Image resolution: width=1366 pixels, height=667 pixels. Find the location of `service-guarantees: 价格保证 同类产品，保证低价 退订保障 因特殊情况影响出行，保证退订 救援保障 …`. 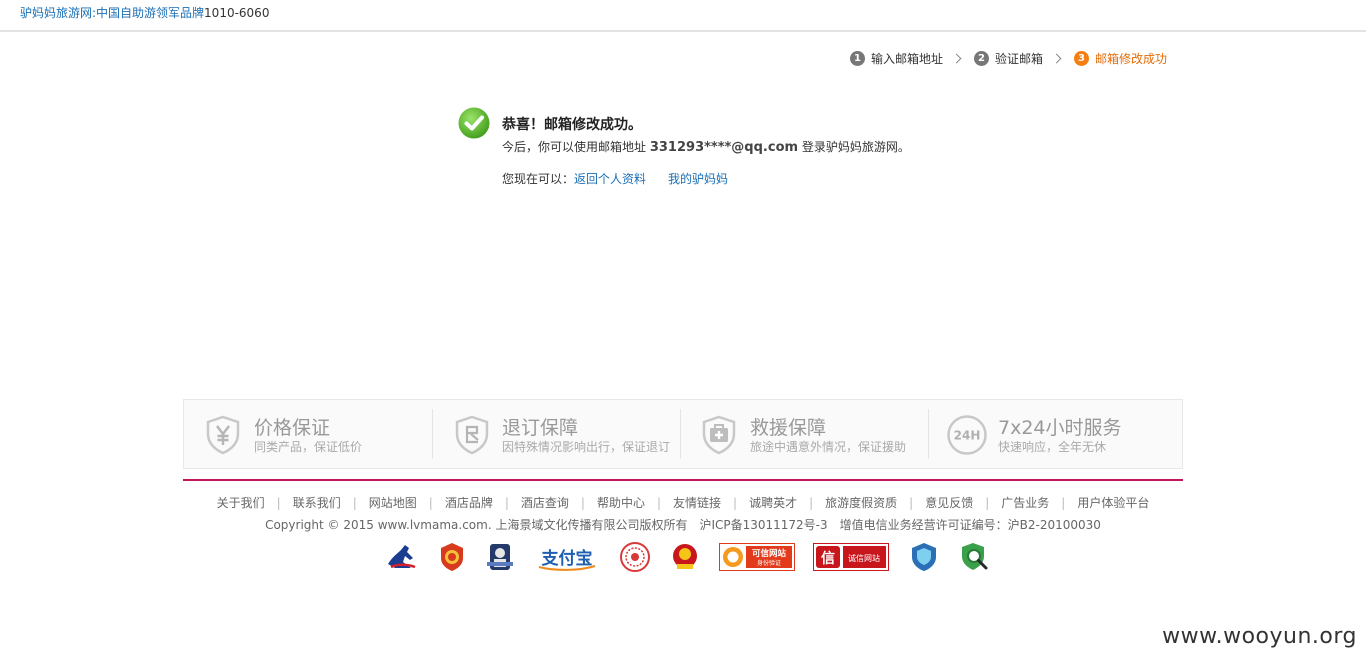

service-guarantees: 价格保证 同类产品，保证低价 退订保障 因特殊情况影响出行，保证退订 救援保障 … is located at coordinates (683, 434).